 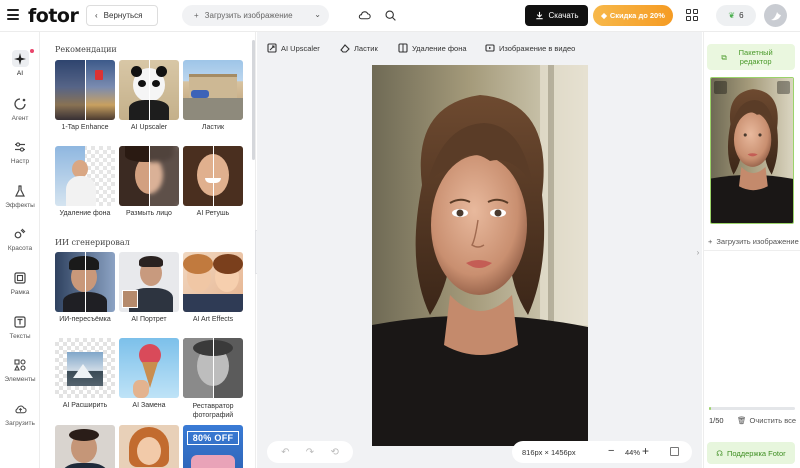 What do you see at coordinates (96, 15) in the screenshot?
I see `chevron-left-icon: ‹` at bounding box center [96, 15].